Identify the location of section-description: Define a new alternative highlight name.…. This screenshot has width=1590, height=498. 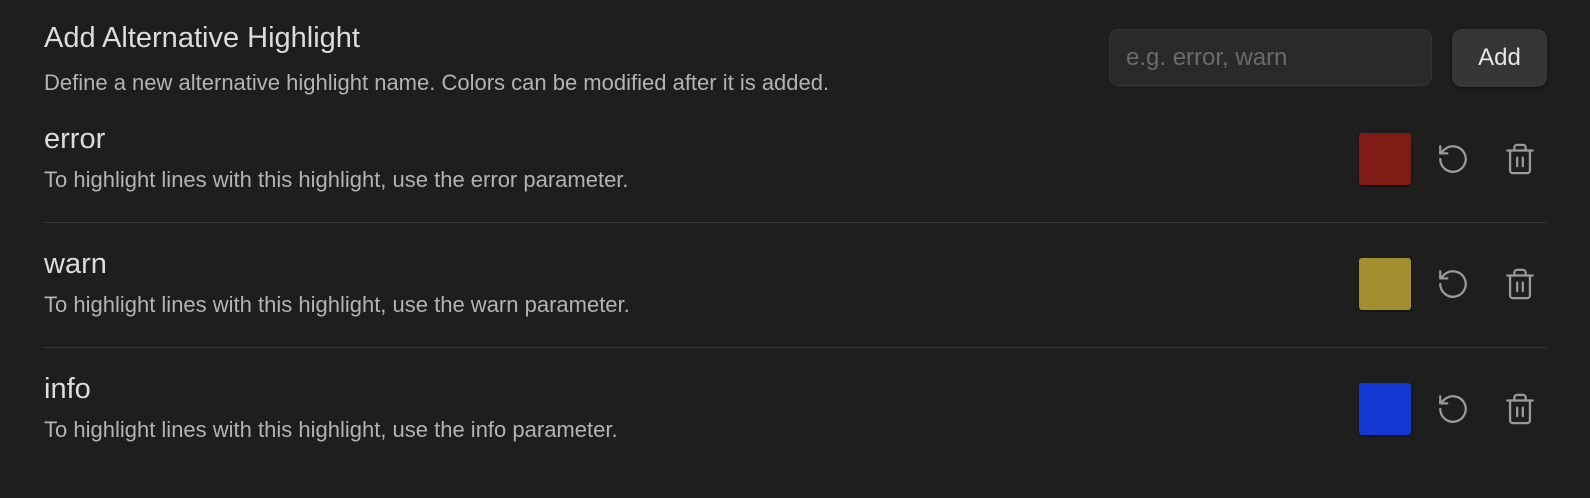
(437, 82).